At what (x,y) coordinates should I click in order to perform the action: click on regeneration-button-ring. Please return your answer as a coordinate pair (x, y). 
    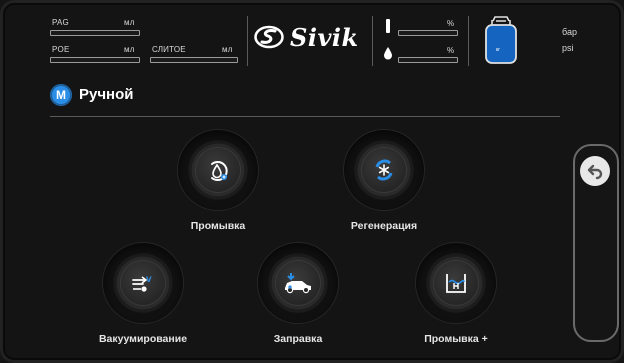
    Looking at the image, I should click on (384, 170).